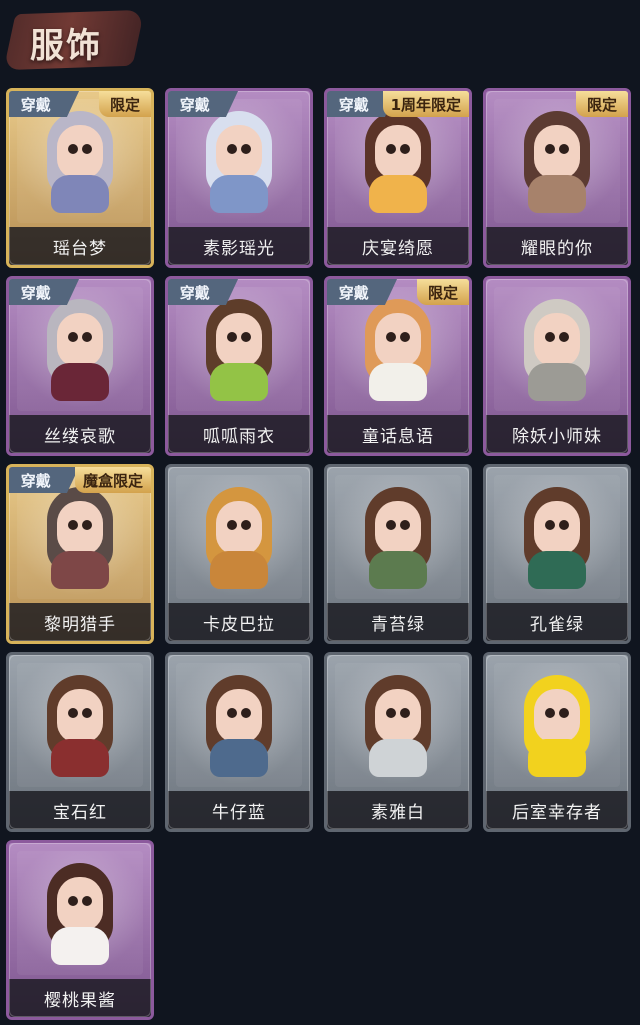 Image resolution: width=640 pixels, height=1025 pixels. I want to click on costume-label-bar: 庆宴绮愿, so click(398, 246).